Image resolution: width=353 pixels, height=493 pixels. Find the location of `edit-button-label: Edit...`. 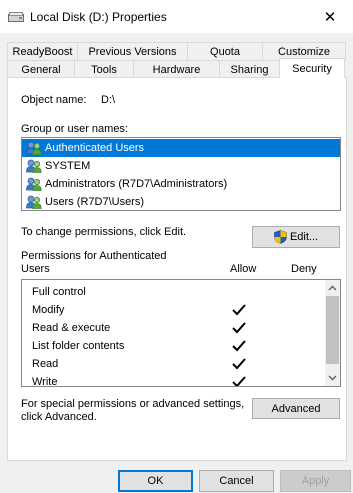

edit-button-label: Edit... is located at coordinates (304, 237).